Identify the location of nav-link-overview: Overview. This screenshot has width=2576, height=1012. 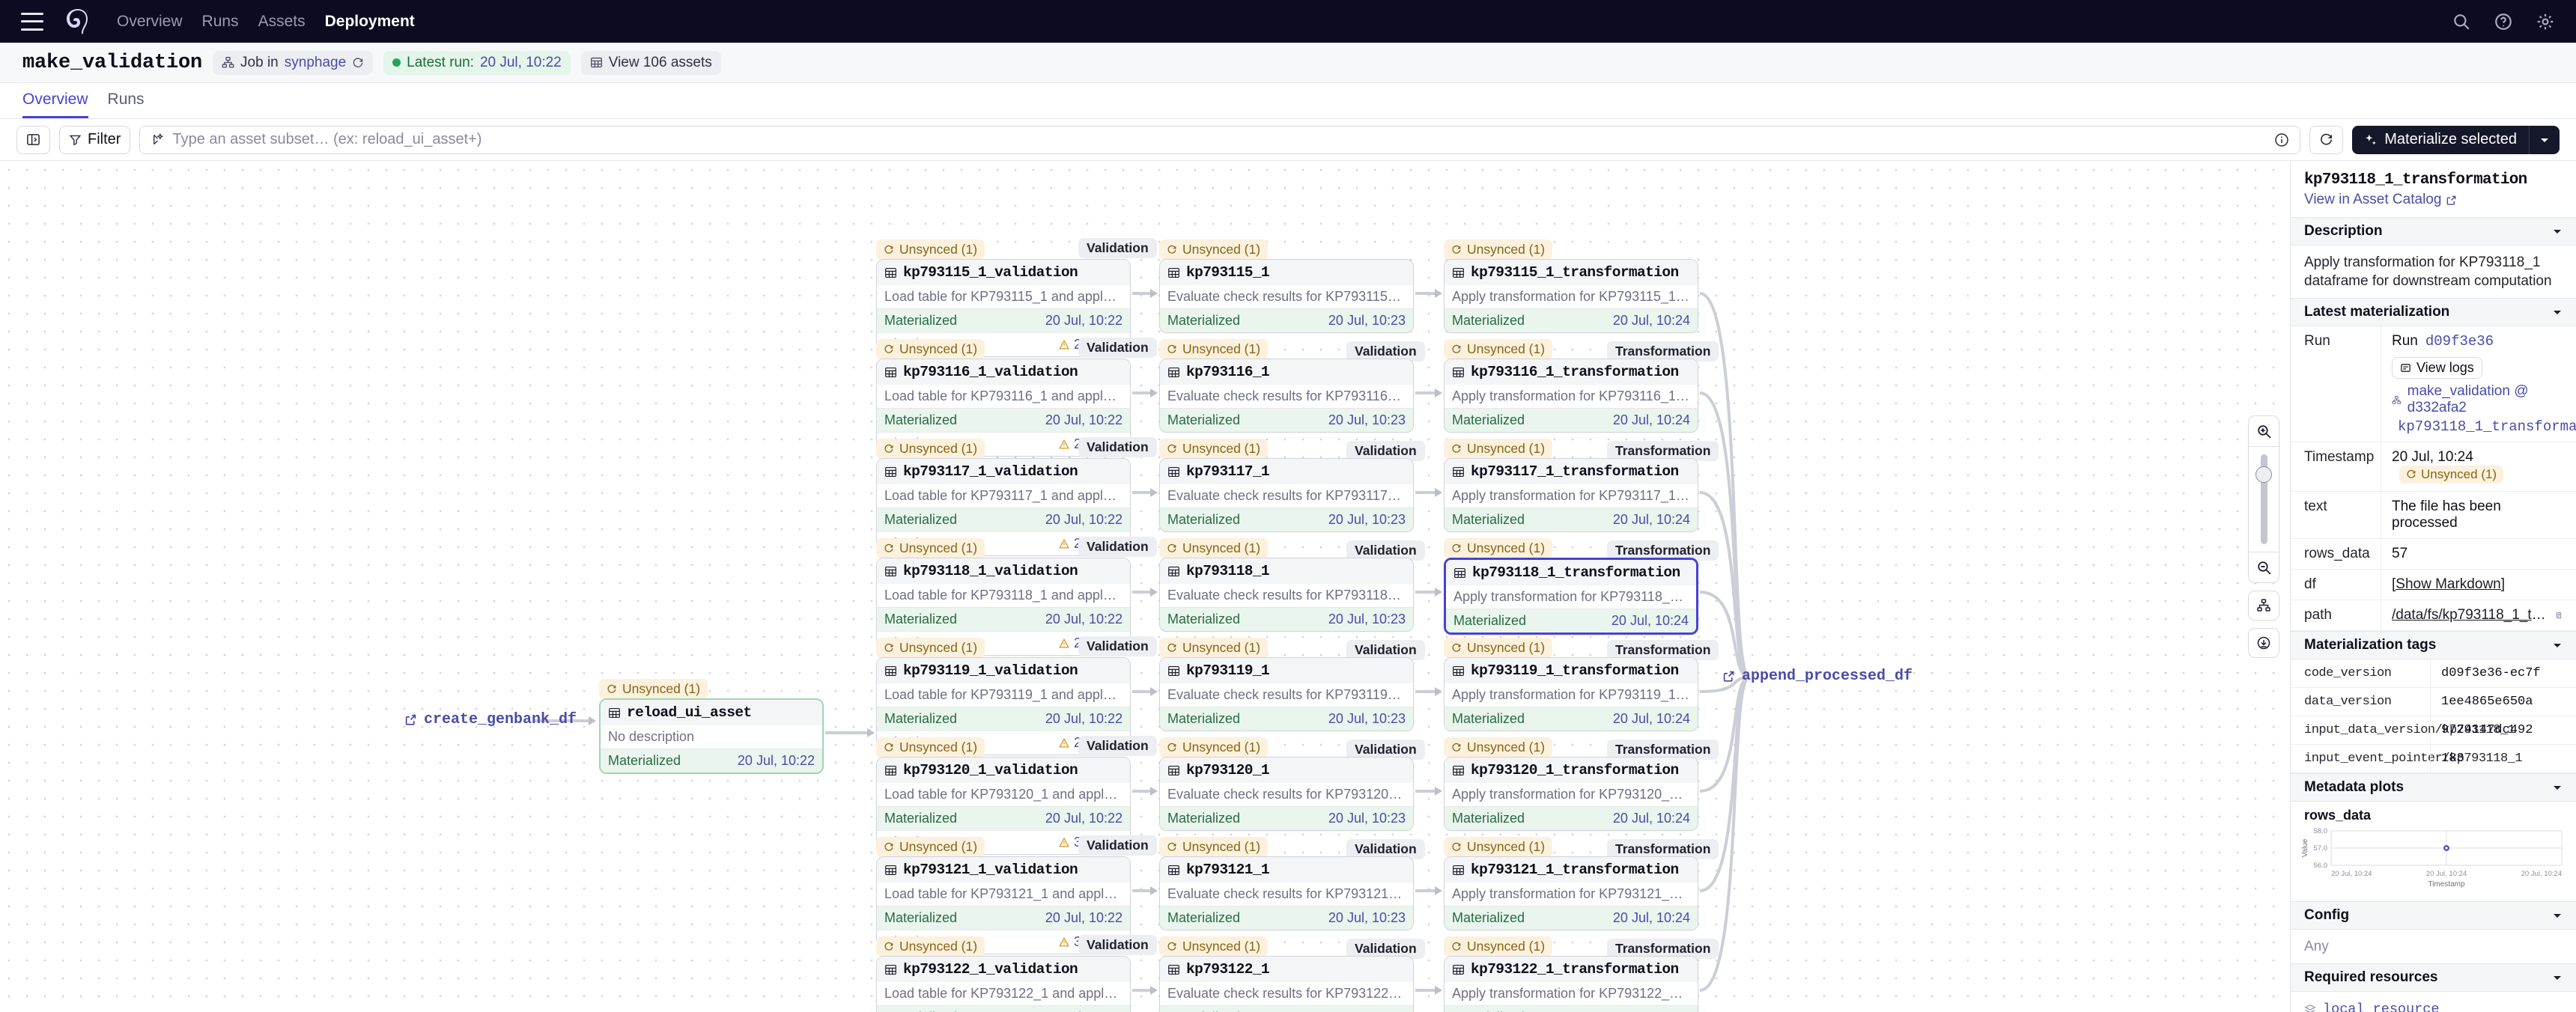
(150, 22).